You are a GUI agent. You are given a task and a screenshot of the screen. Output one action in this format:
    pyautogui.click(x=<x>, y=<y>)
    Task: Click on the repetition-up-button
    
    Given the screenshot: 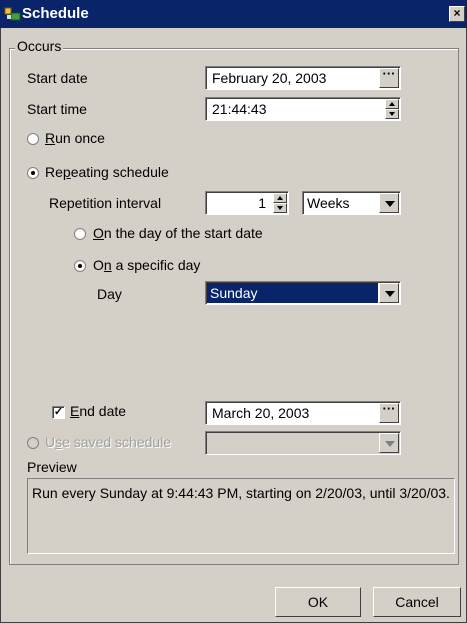 What is the action you would take?
    pyautogui.click(x=280, y=198)
    